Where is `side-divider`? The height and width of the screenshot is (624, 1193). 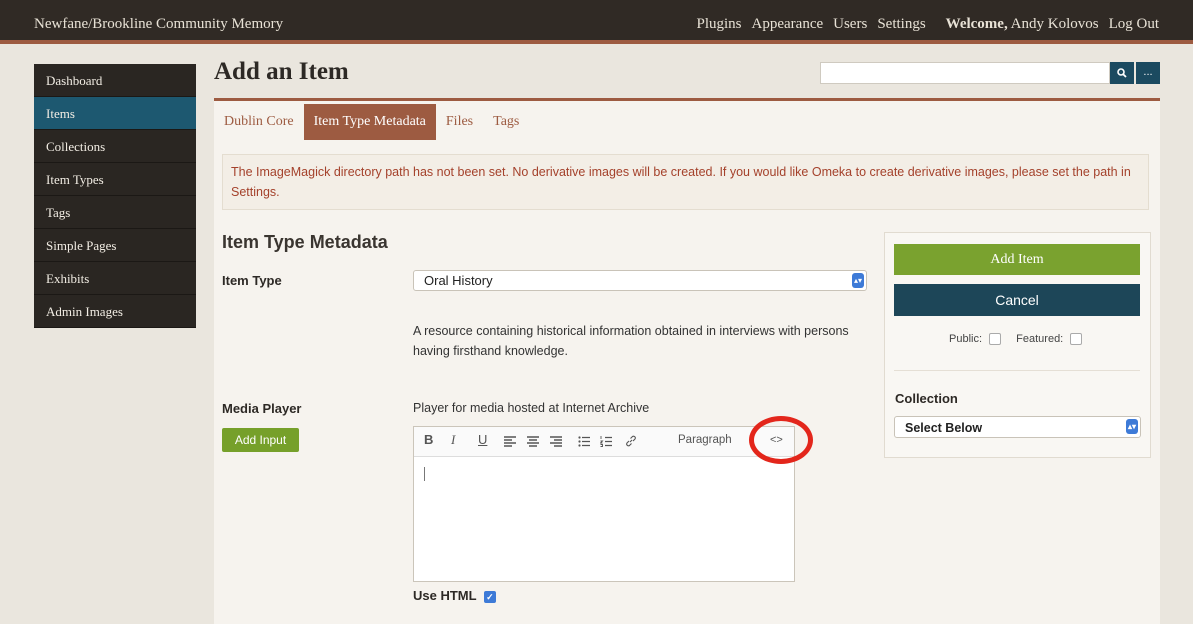 side-divider is located at coordinates (1017, 370).